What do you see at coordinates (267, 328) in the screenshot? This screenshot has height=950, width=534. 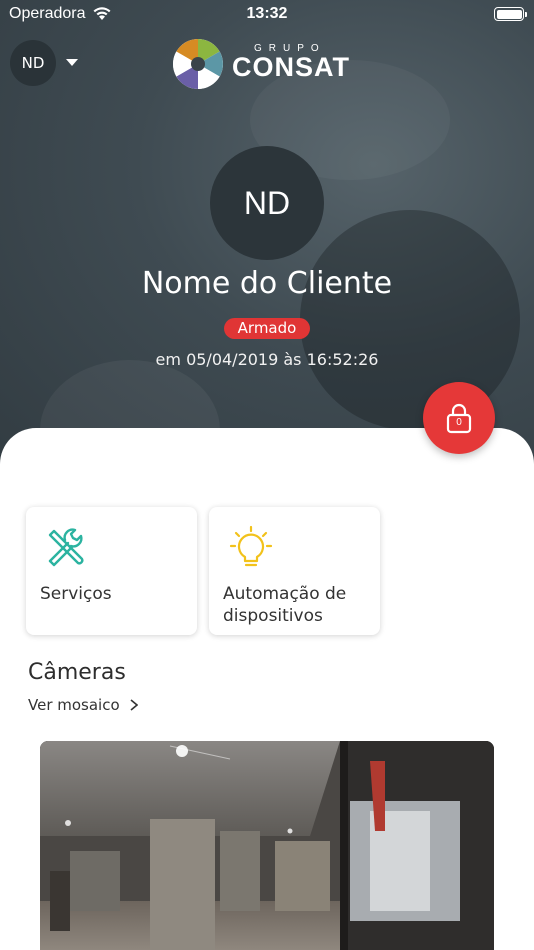 I see `status-badge: Armado` at bounding box center [267, 328].